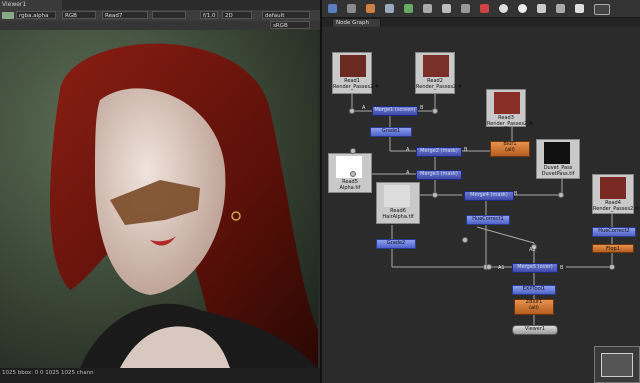 The height and width of the screenshot is (383, 640). I want to click on node-huecorrect2: HueCorrect2, so click(614, 232).